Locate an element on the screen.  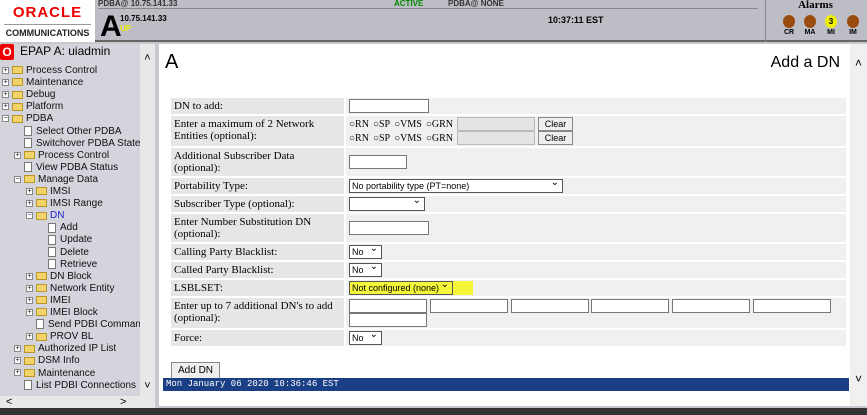
sidebar-item-label: Network Entity is located at coordinates (82, 288).